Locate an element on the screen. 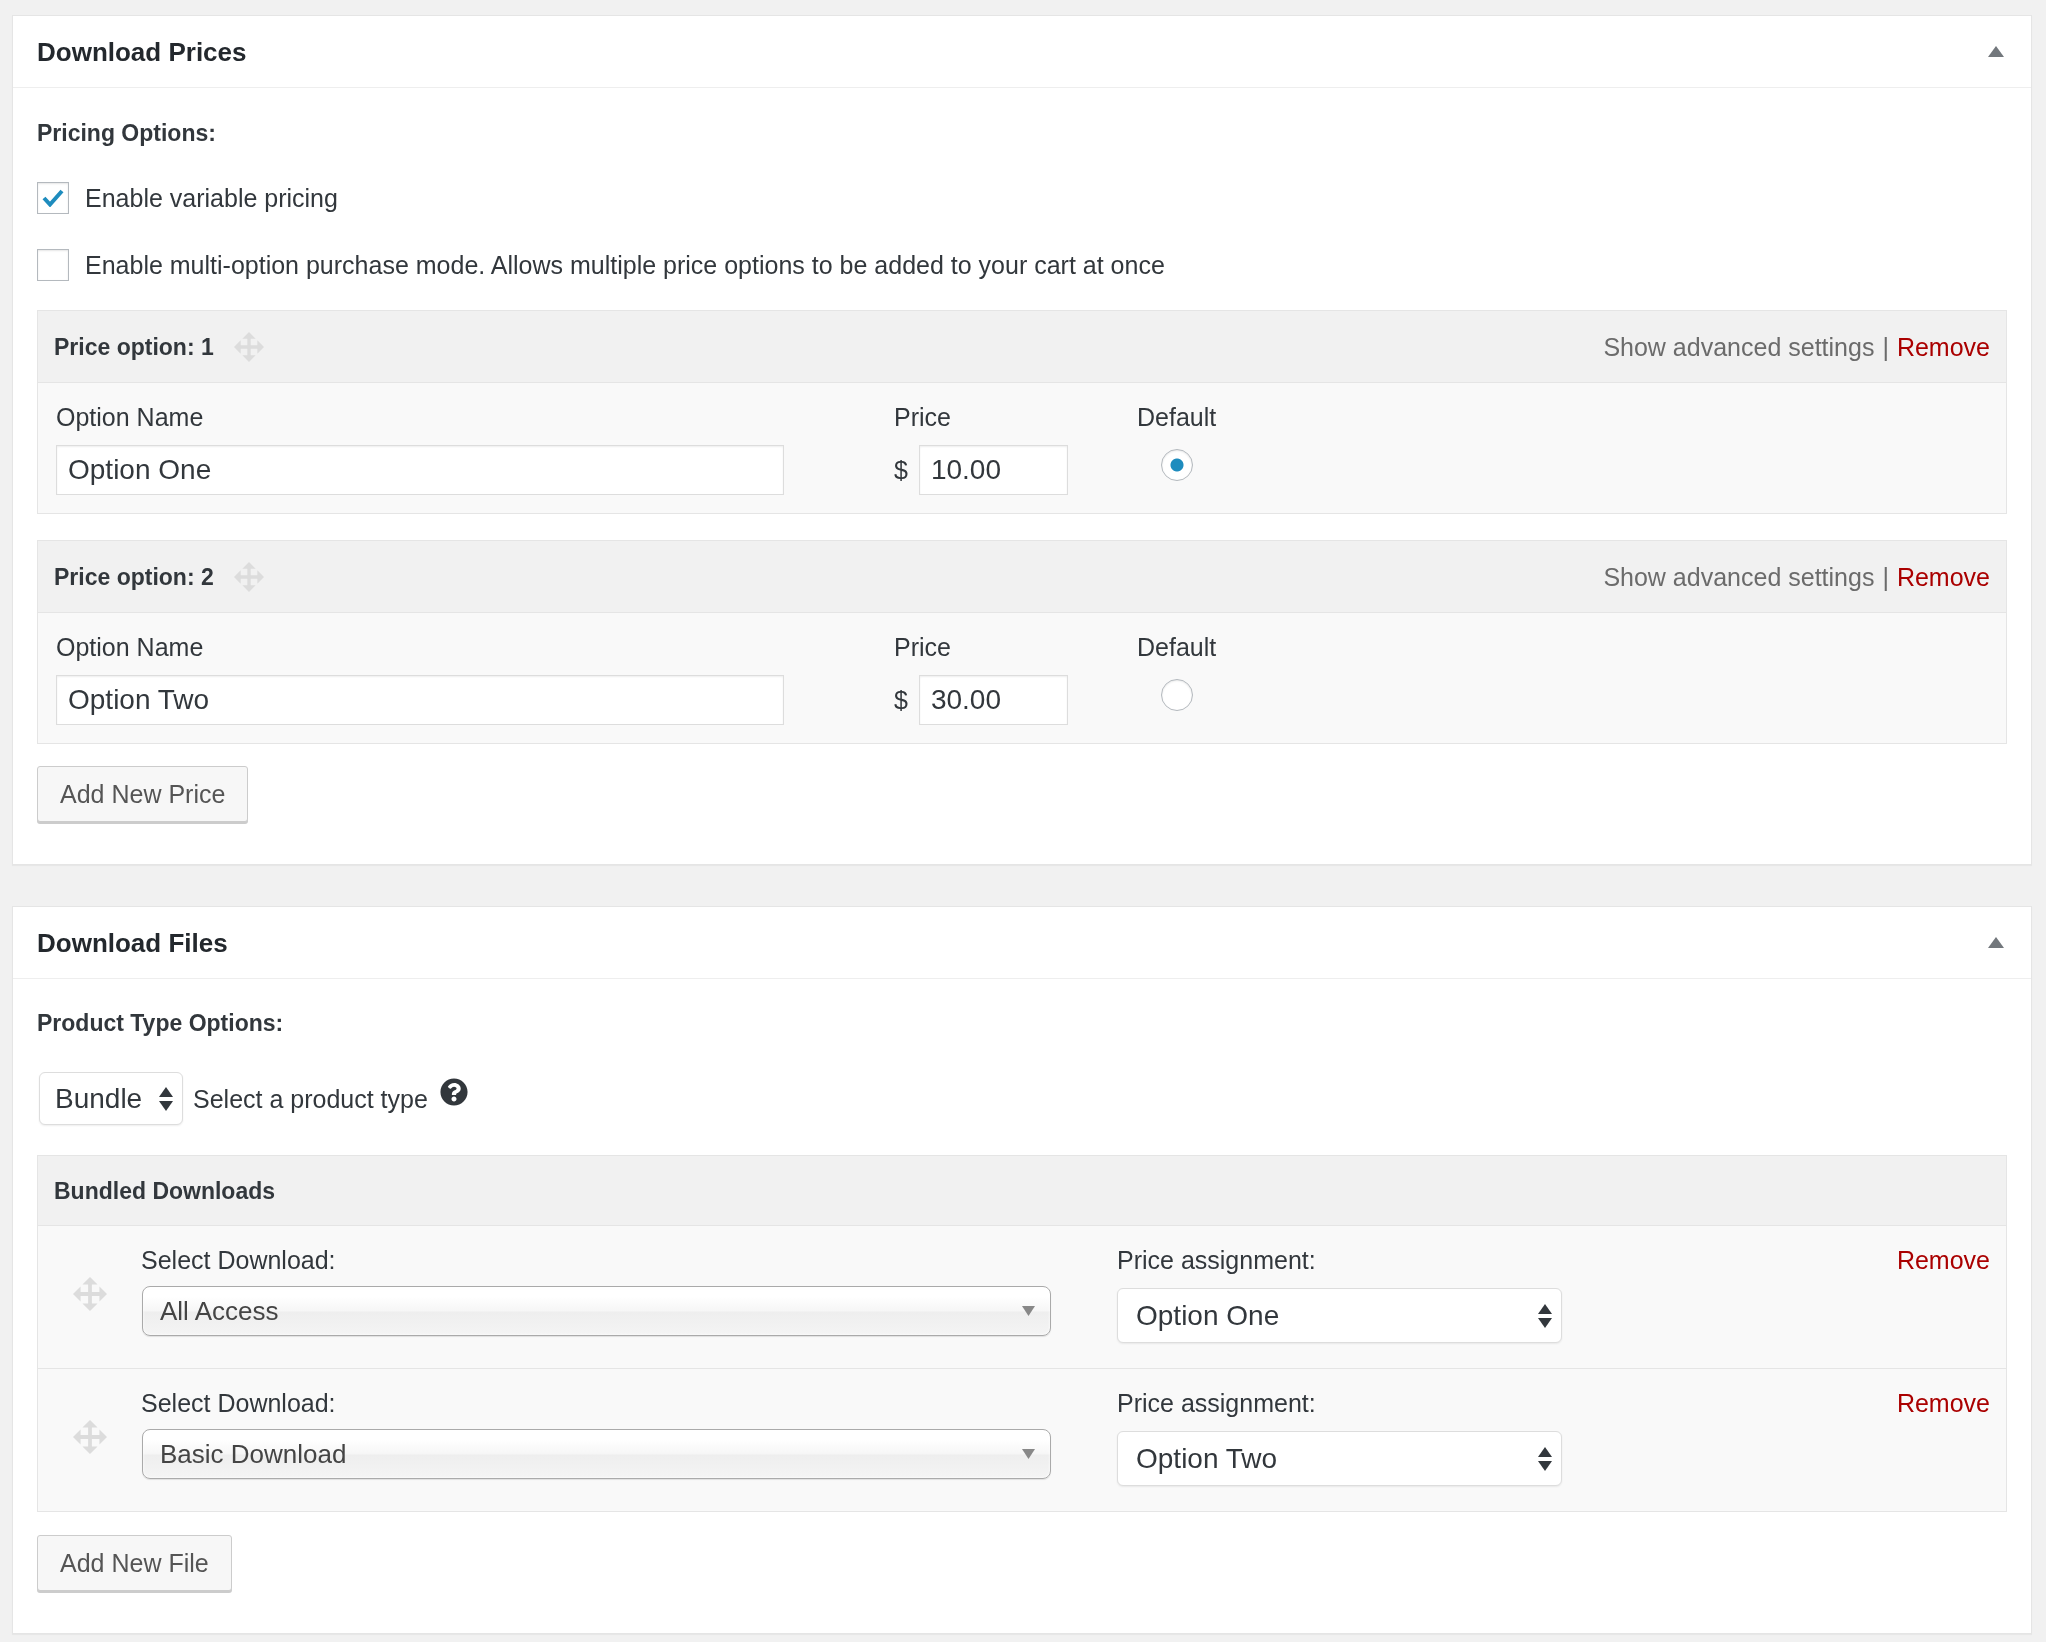  add-new-file-button: Add New File is located at coordinates (134, 1563).